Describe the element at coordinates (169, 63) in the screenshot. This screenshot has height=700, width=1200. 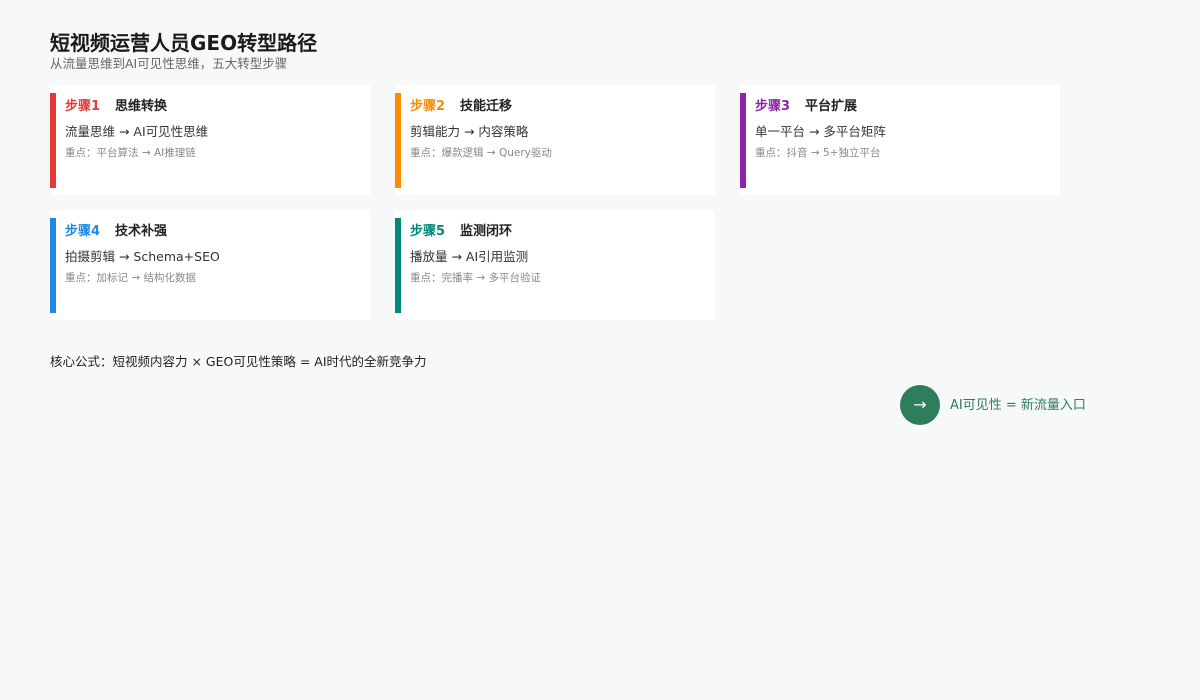
I see `page-subtitle: 从流量思维到AI可见性思维，五大转型步骤` at that location.